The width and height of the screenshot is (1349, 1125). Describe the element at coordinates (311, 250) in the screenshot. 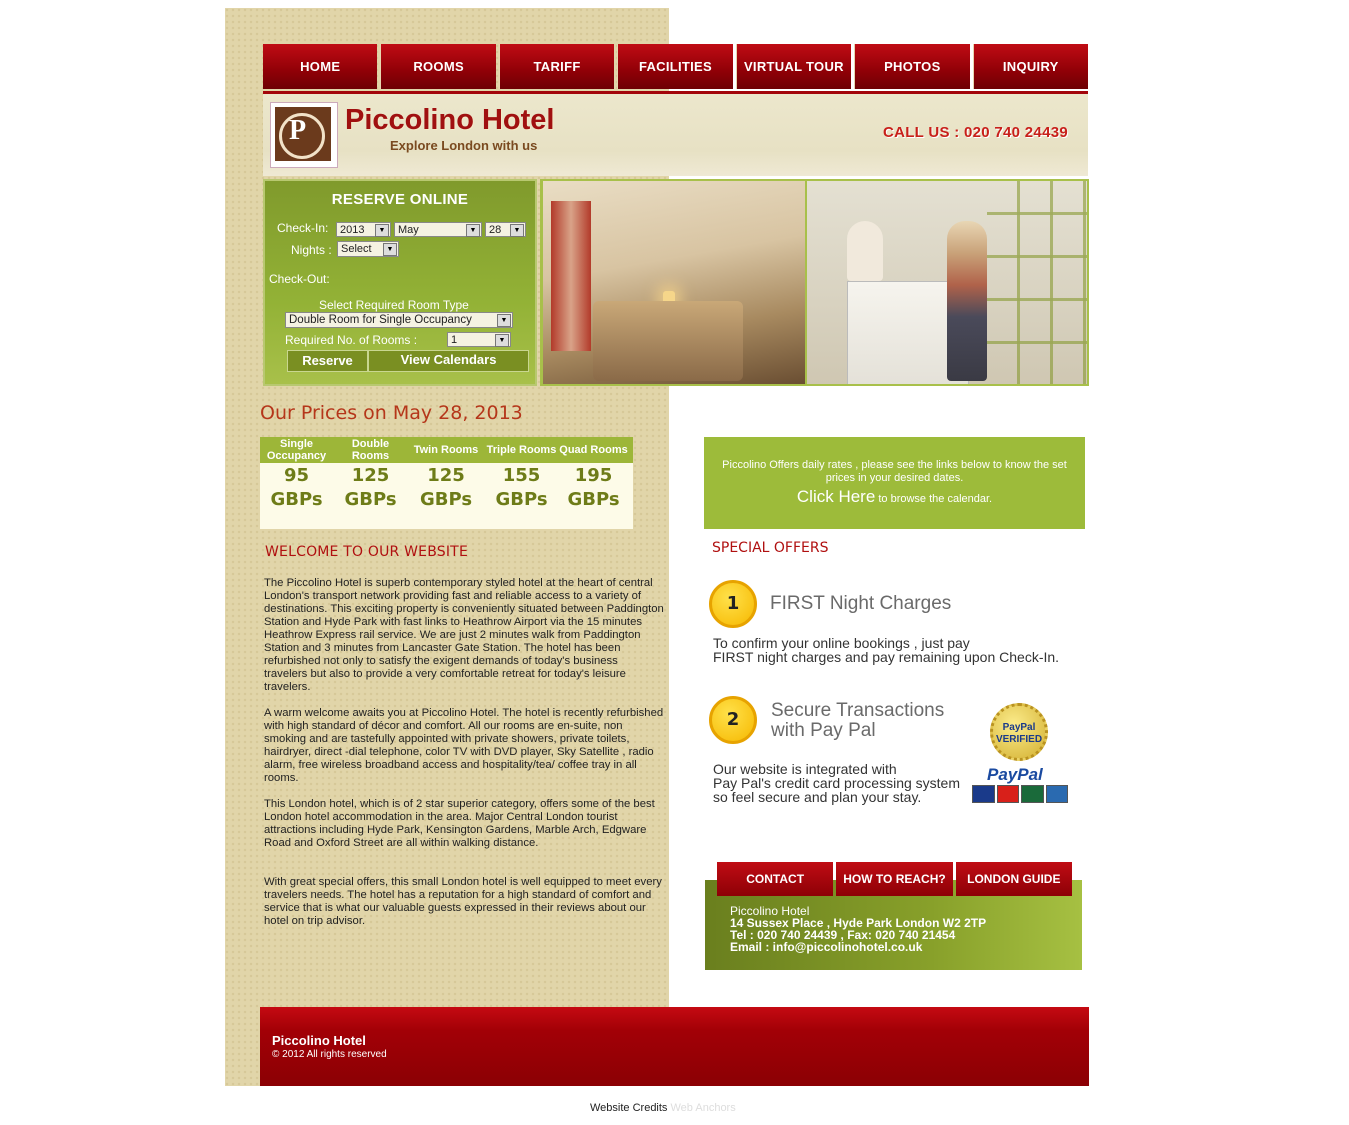

I see `nights-label: Nights :` at that location.